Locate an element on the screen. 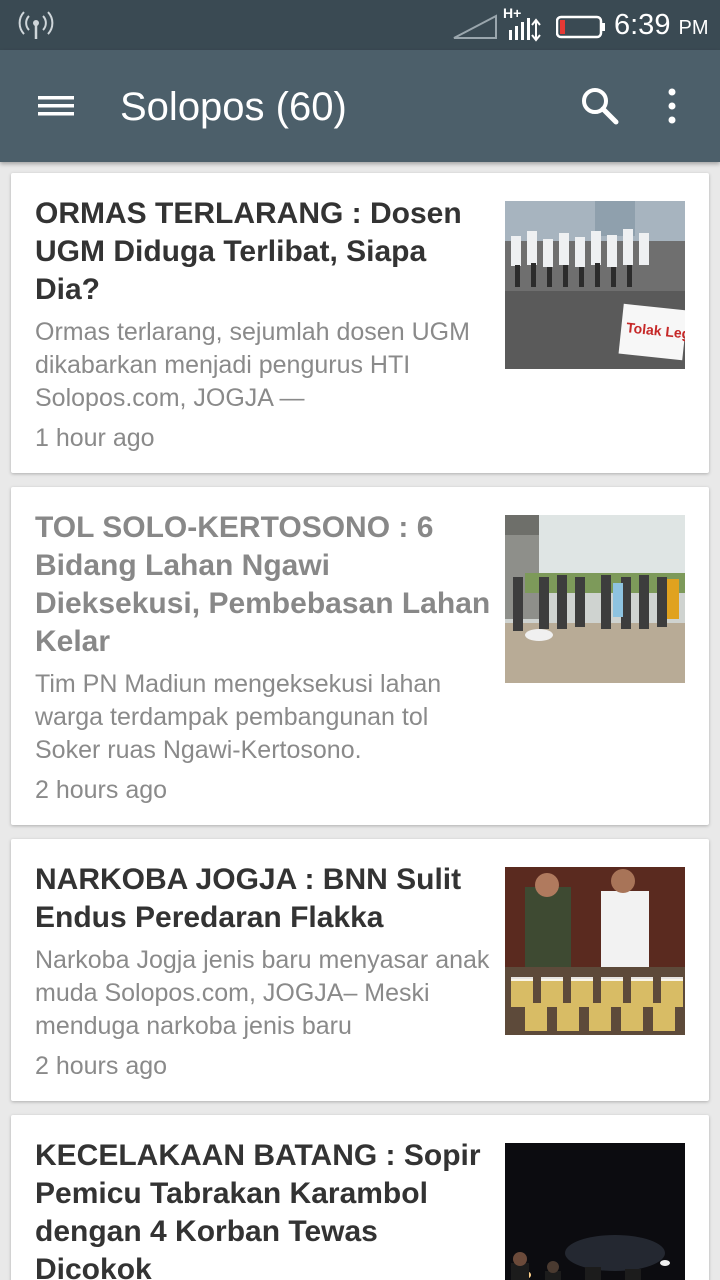 The image size is (720, 1280). search-button is located at coordinates (600, 106).